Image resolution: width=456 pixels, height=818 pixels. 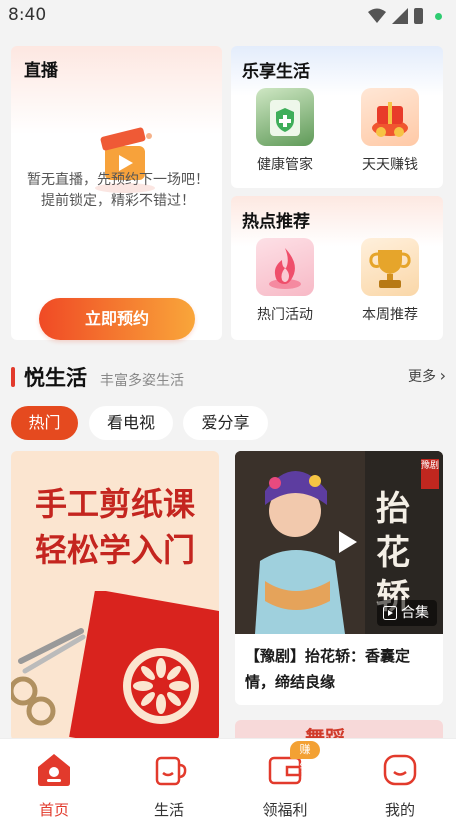 What do you see at coordinates (285, 267) in the screenshot?
I see `flame-icon` at bounding box center [285, 267].